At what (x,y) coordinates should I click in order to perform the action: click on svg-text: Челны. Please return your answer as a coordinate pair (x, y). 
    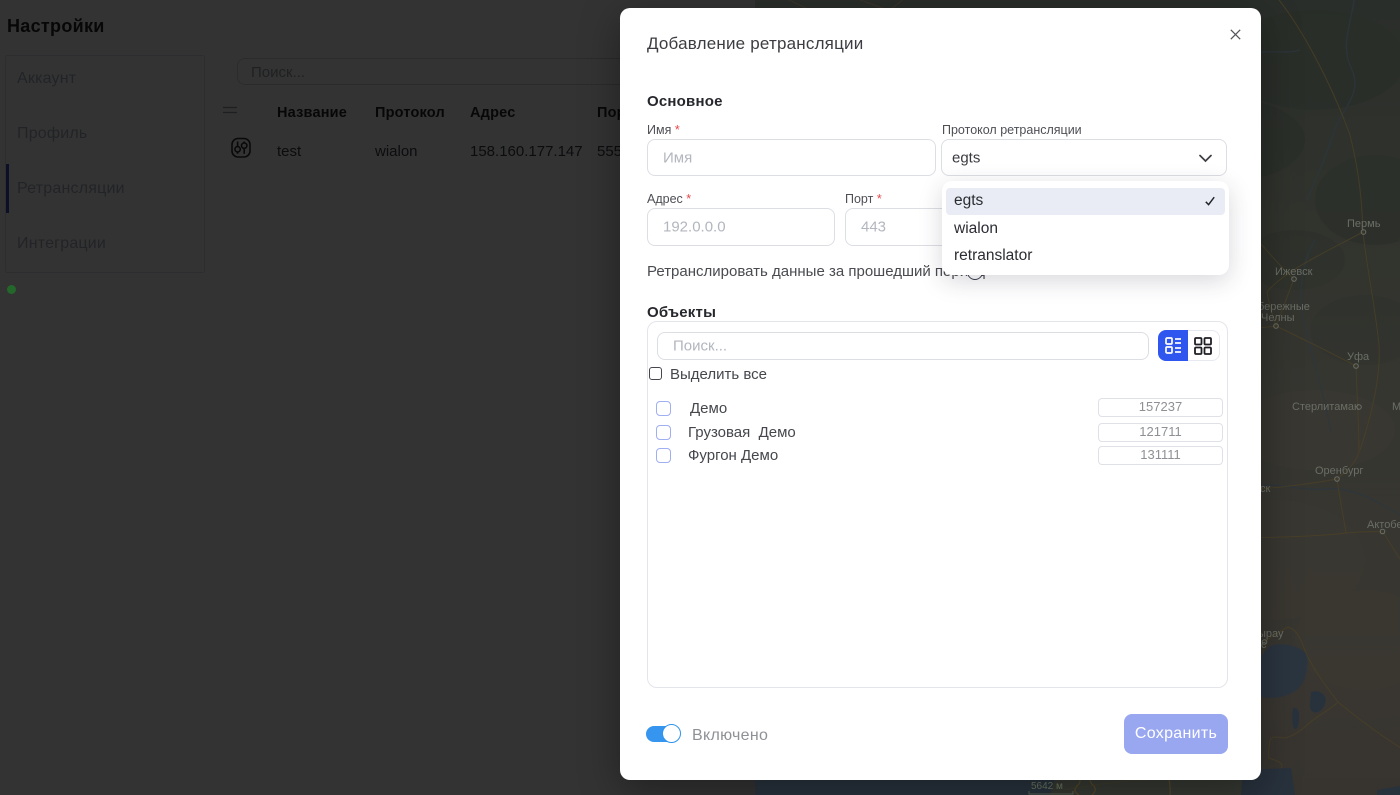
    Looking at the image, I should click on (1278, 318).